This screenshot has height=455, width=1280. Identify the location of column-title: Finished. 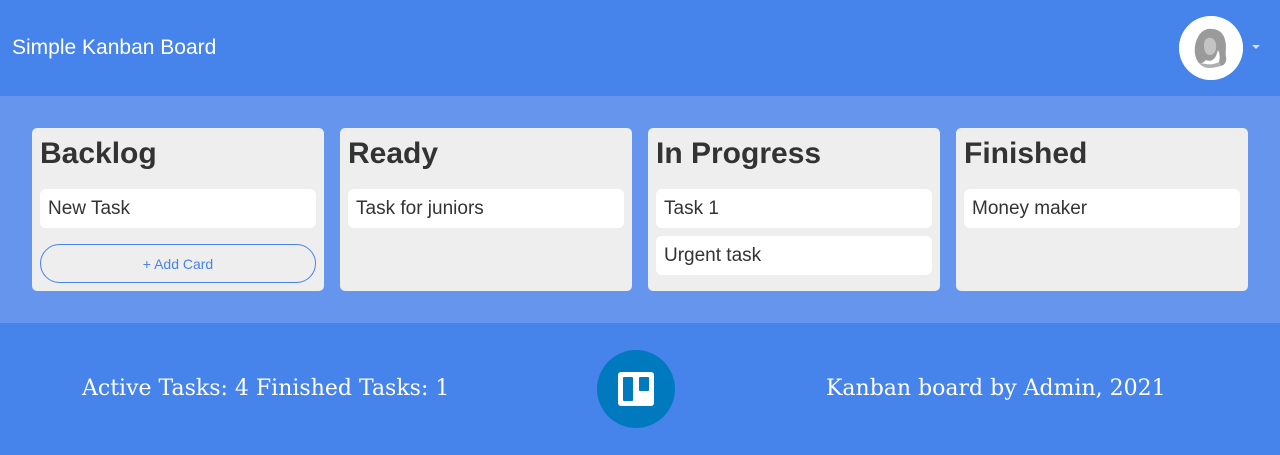
(1026, 153).